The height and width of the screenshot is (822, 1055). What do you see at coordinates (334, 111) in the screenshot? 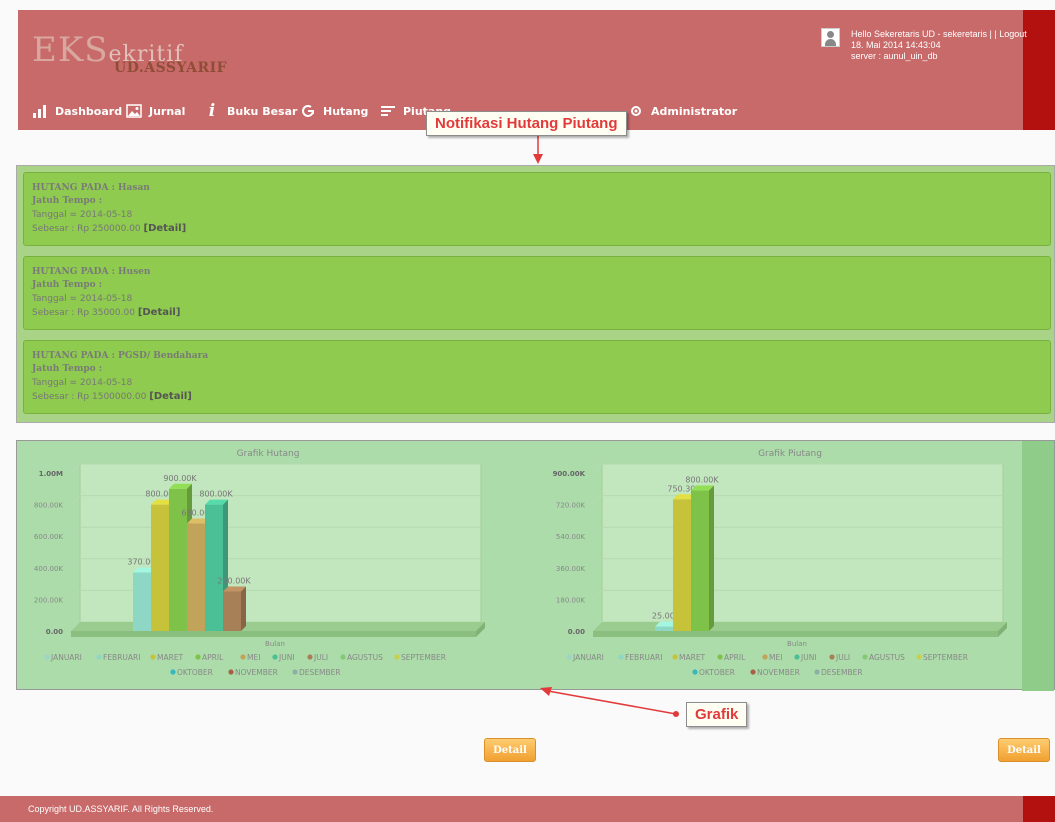
I see `nav-hutang: Hutang` at bounding box center [334, 111].